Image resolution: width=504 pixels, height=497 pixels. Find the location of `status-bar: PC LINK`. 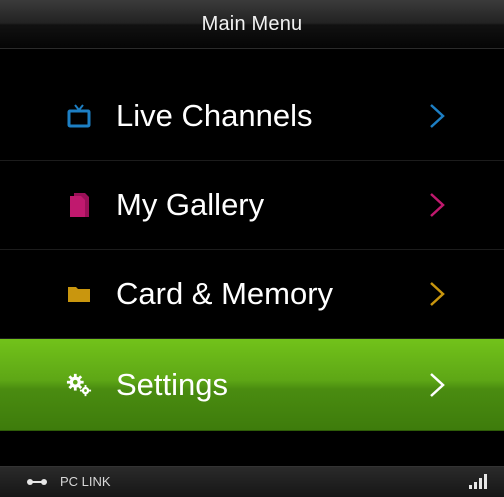

status-bar: PC LINK is located at coordinates (252, 481).